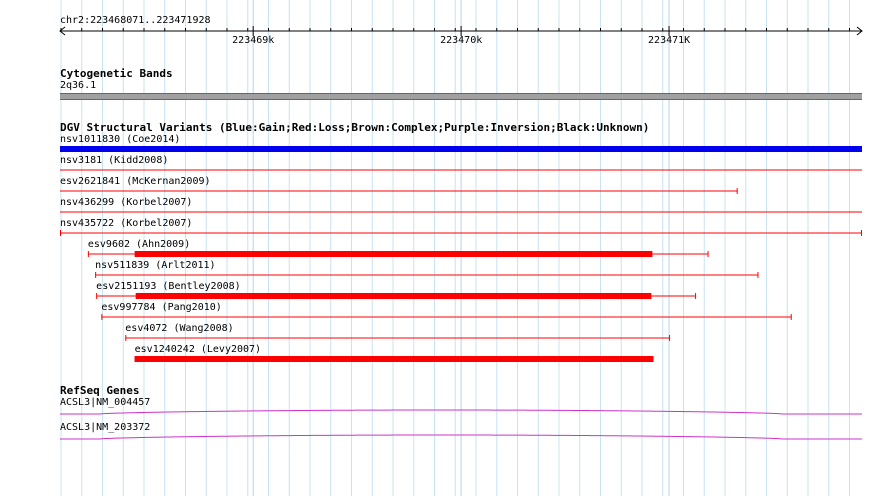  I want to click on track-title-refseq: RefSeq Genes, so click(99, 390).